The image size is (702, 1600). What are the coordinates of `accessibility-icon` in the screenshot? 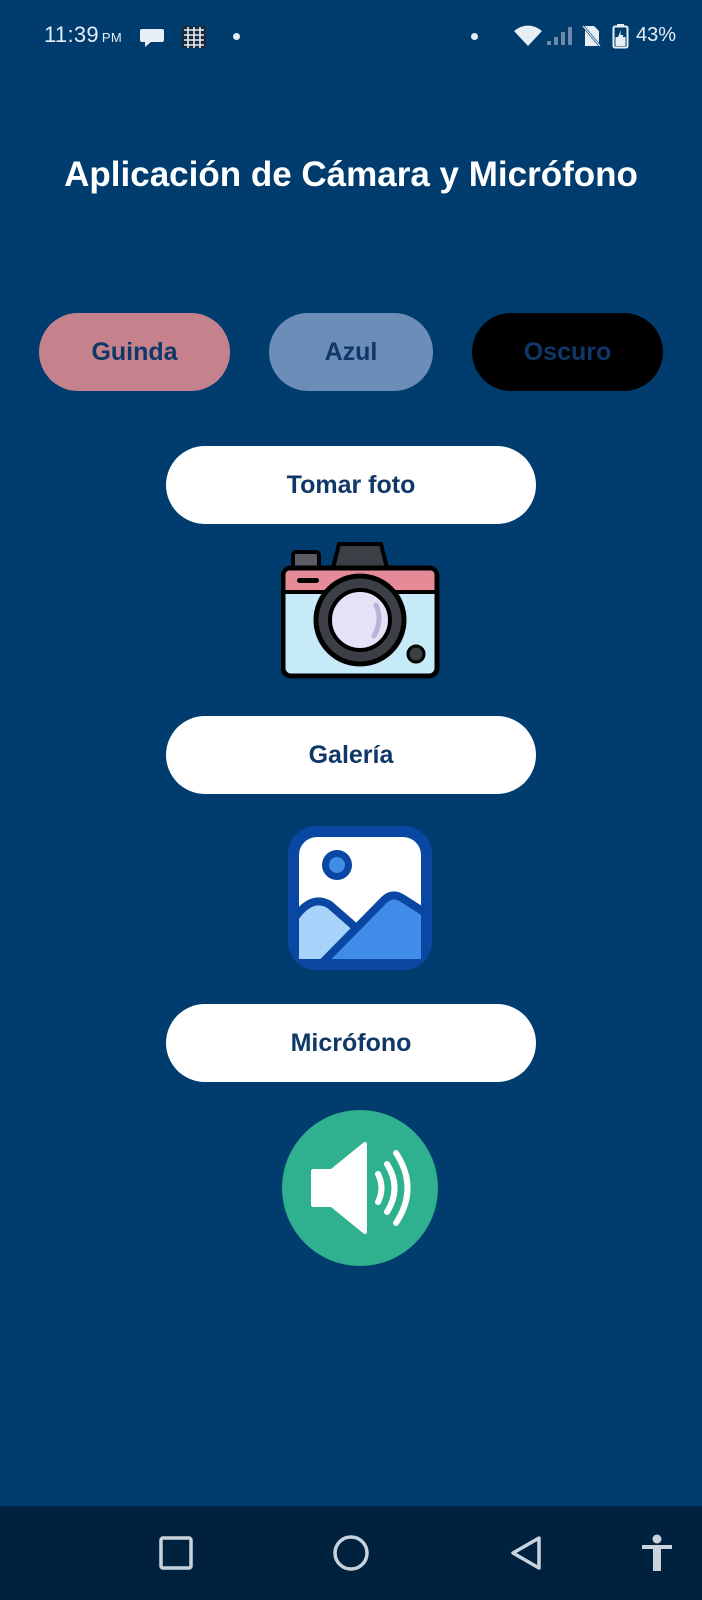 It's located at (657, 1552).